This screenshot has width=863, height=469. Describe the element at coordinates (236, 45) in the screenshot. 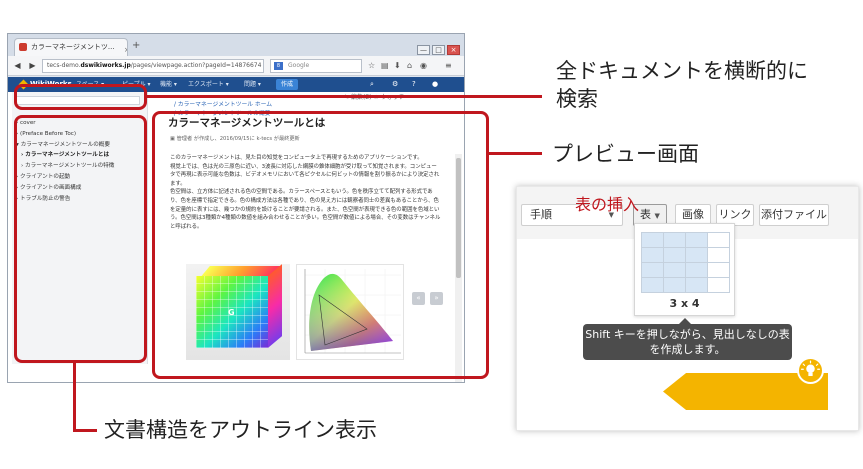

I see `tab-bar: カラーマネージメントツ... × + —□×` at that location.